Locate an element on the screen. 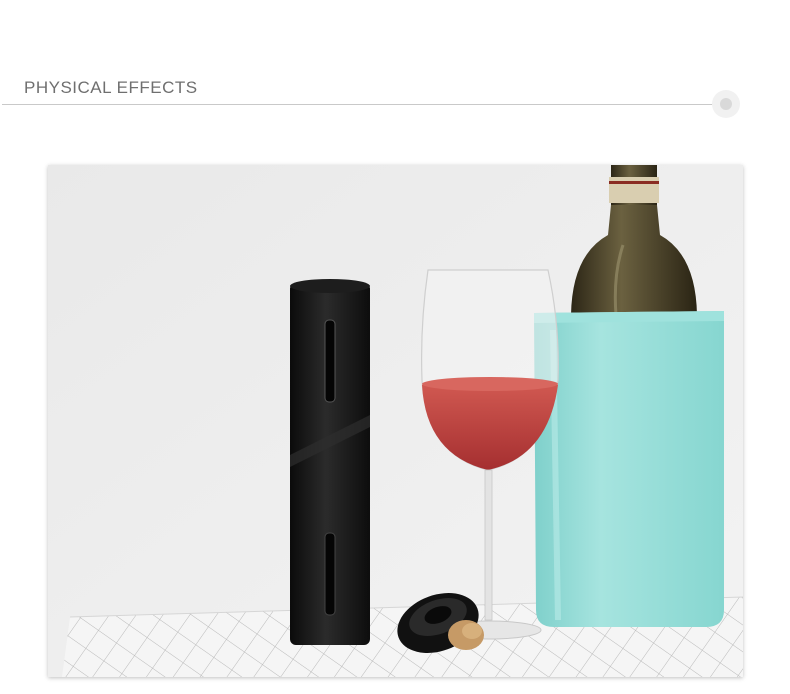 Image resolution: width=790 pixels, height=694 pixels. wine-cooler is located at coordinates (629, 469).